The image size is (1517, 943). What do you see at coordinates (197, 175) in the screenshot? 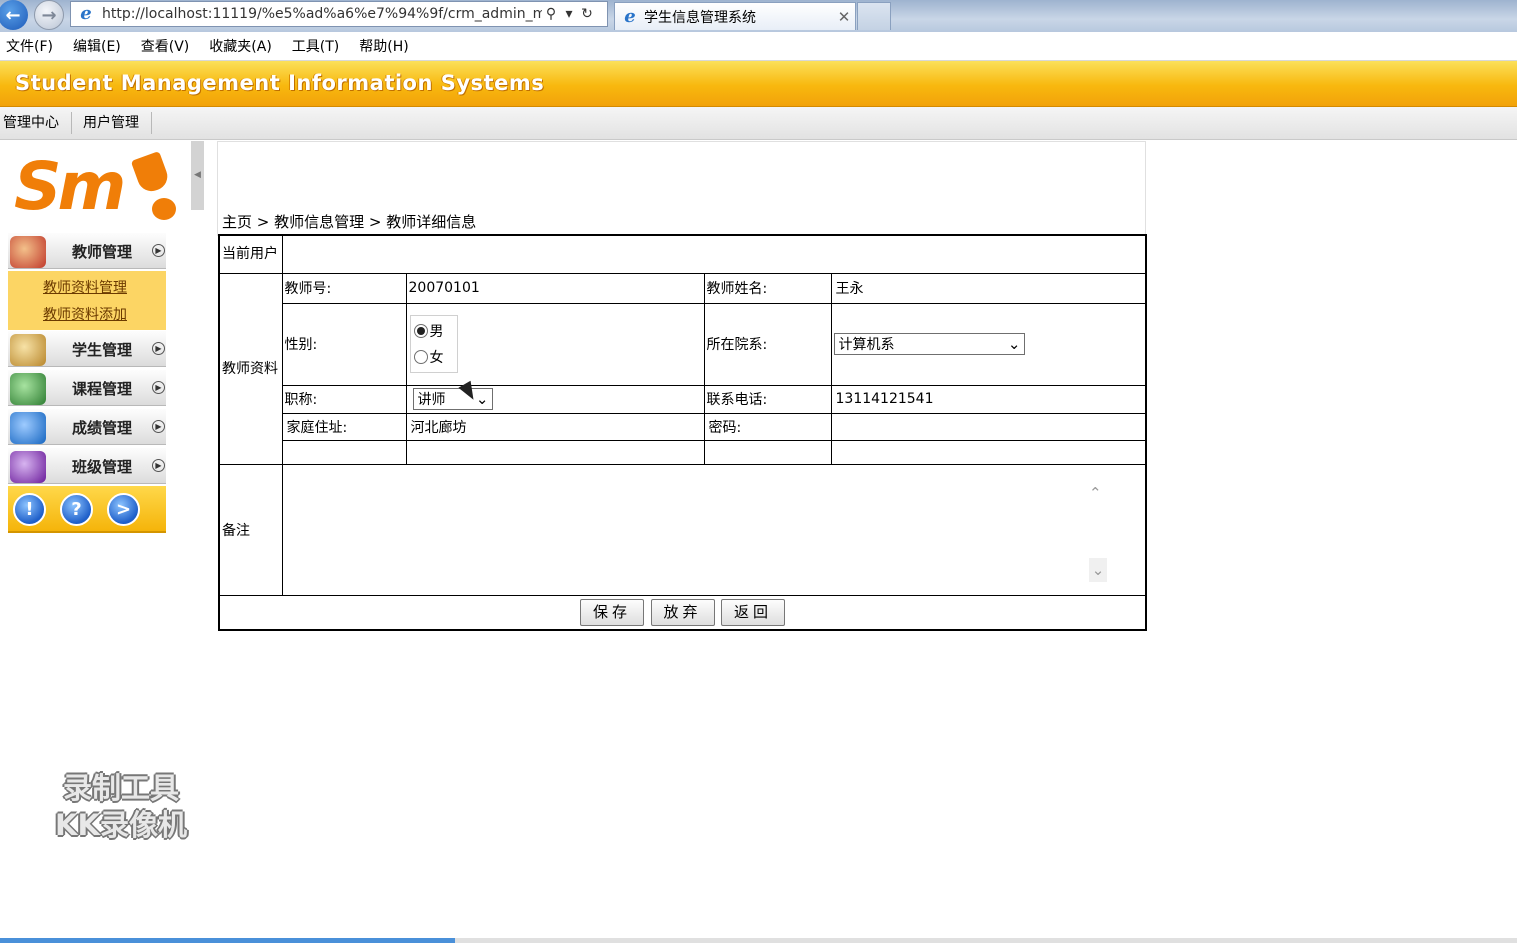
I see `sidebar-splitter: ◀` at bounding box center [197, 175].